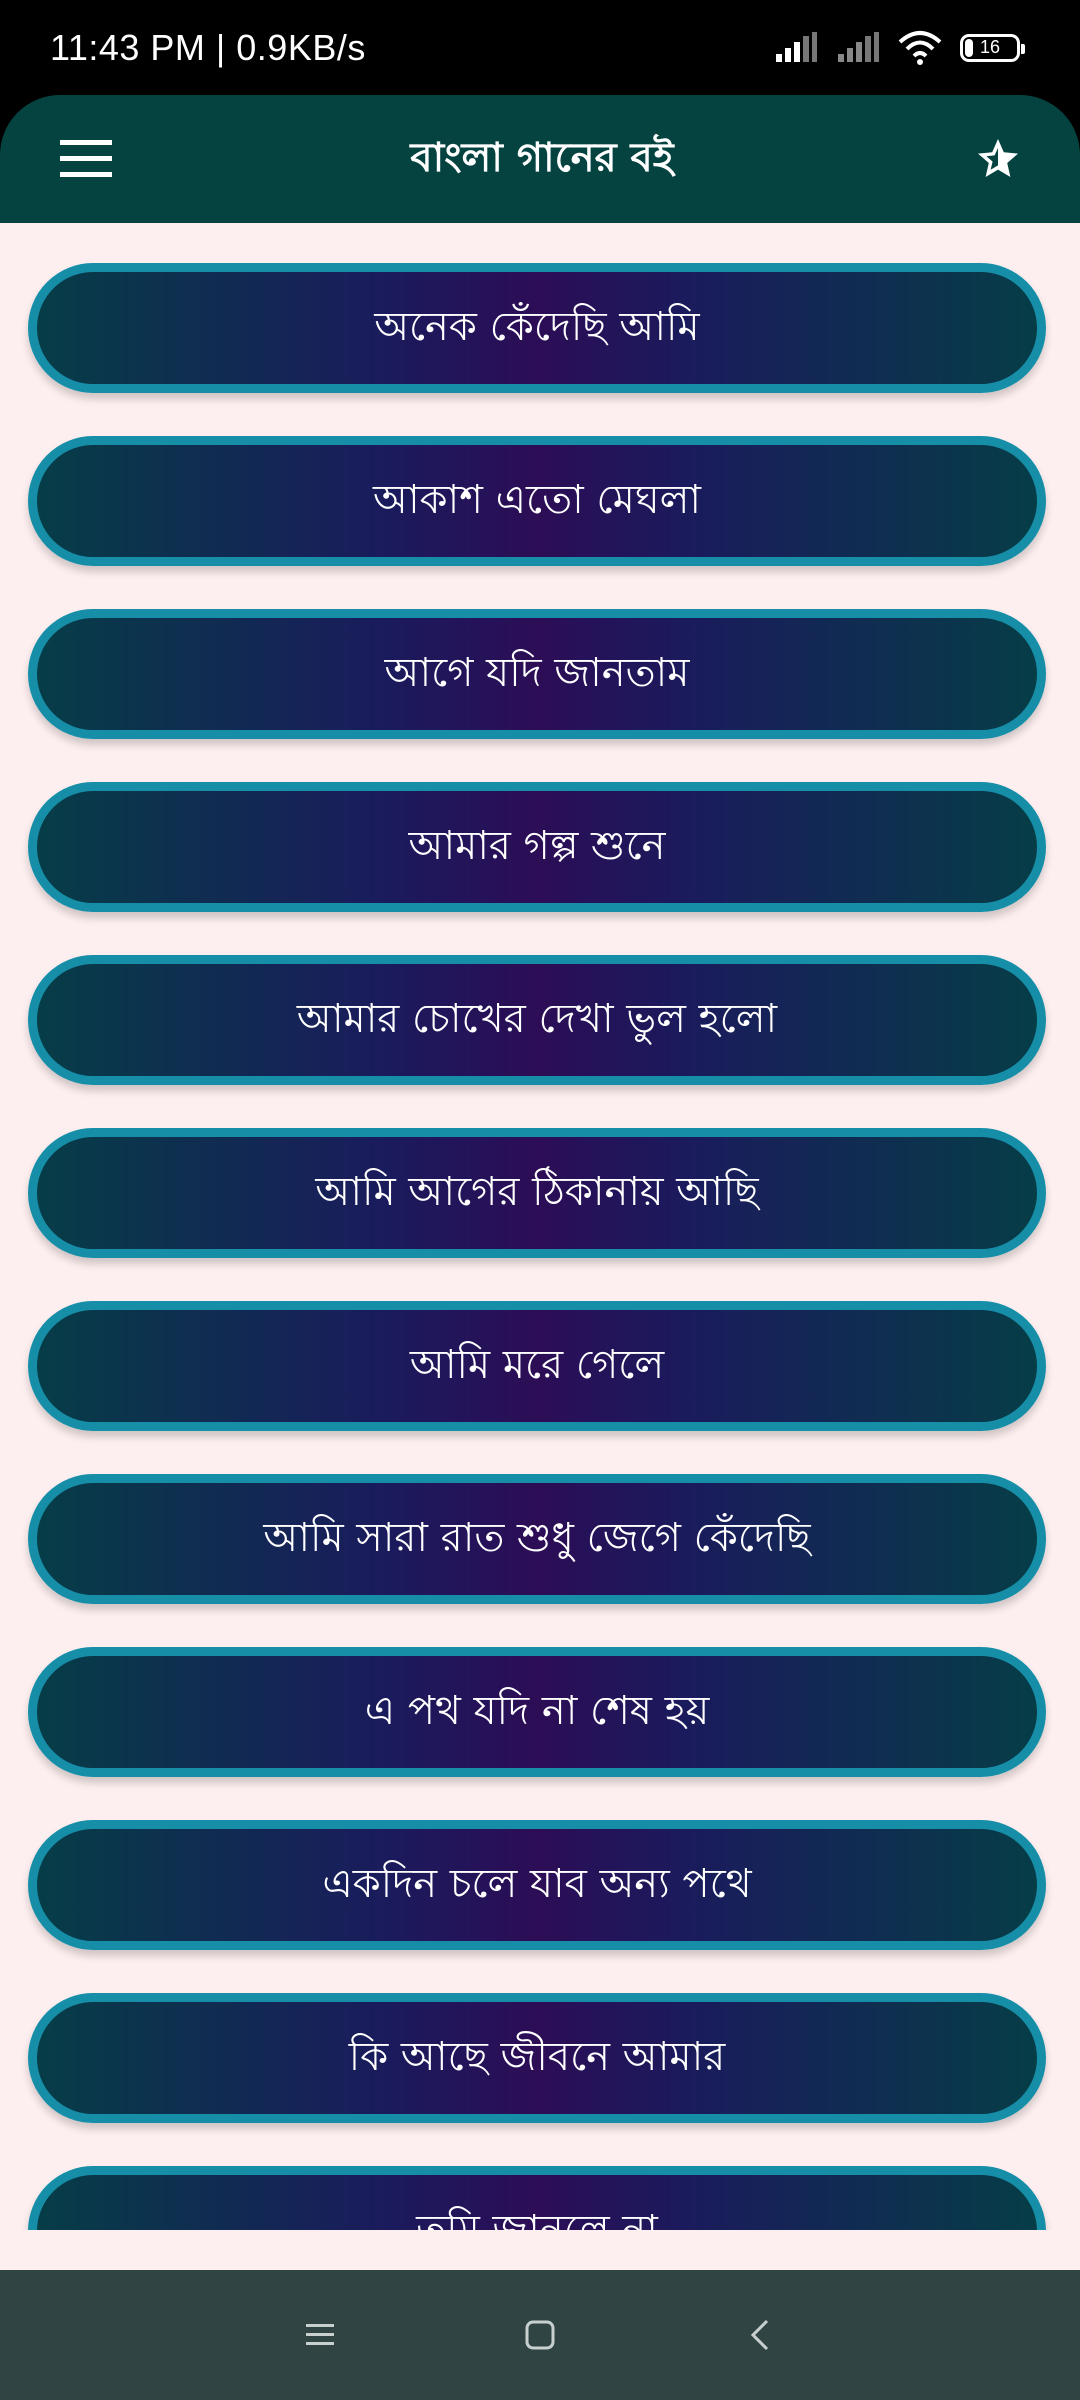  I want to click on song-item: আকাশ এতো মেঘলা, so click(537, 501).